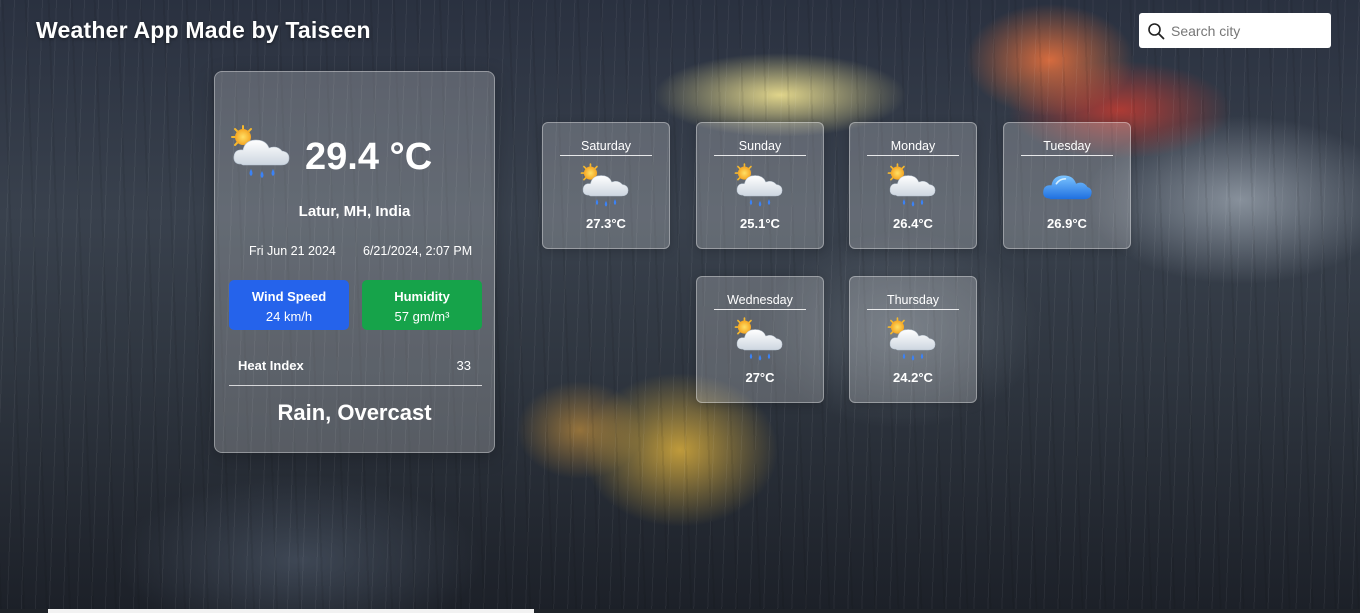 The width and height of the screenshot is (1360, 613). What do you see at coordinates (913, 223) in the screenshot?
I see `forecast-temperature: 26.4°C` at bounding box center [913, 223].